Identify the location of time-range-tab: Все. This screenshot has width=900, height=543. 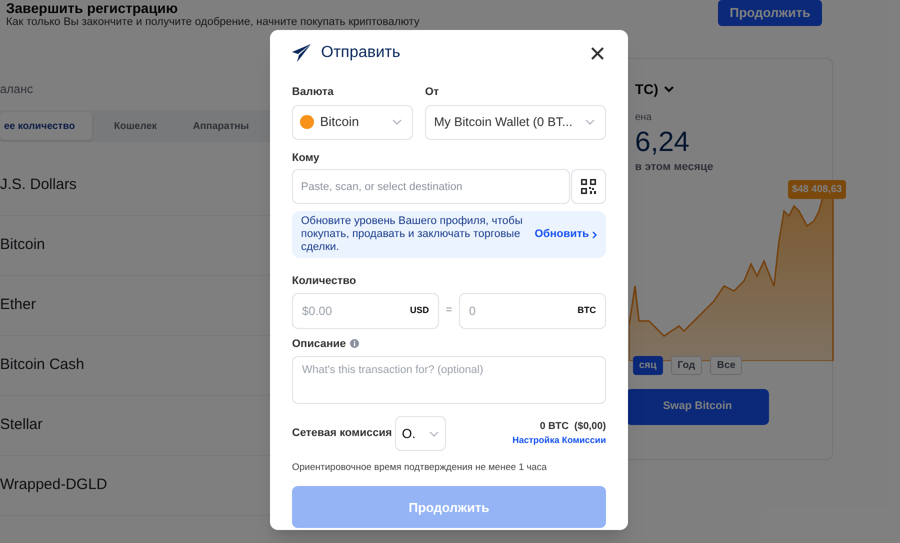
(726, 365).